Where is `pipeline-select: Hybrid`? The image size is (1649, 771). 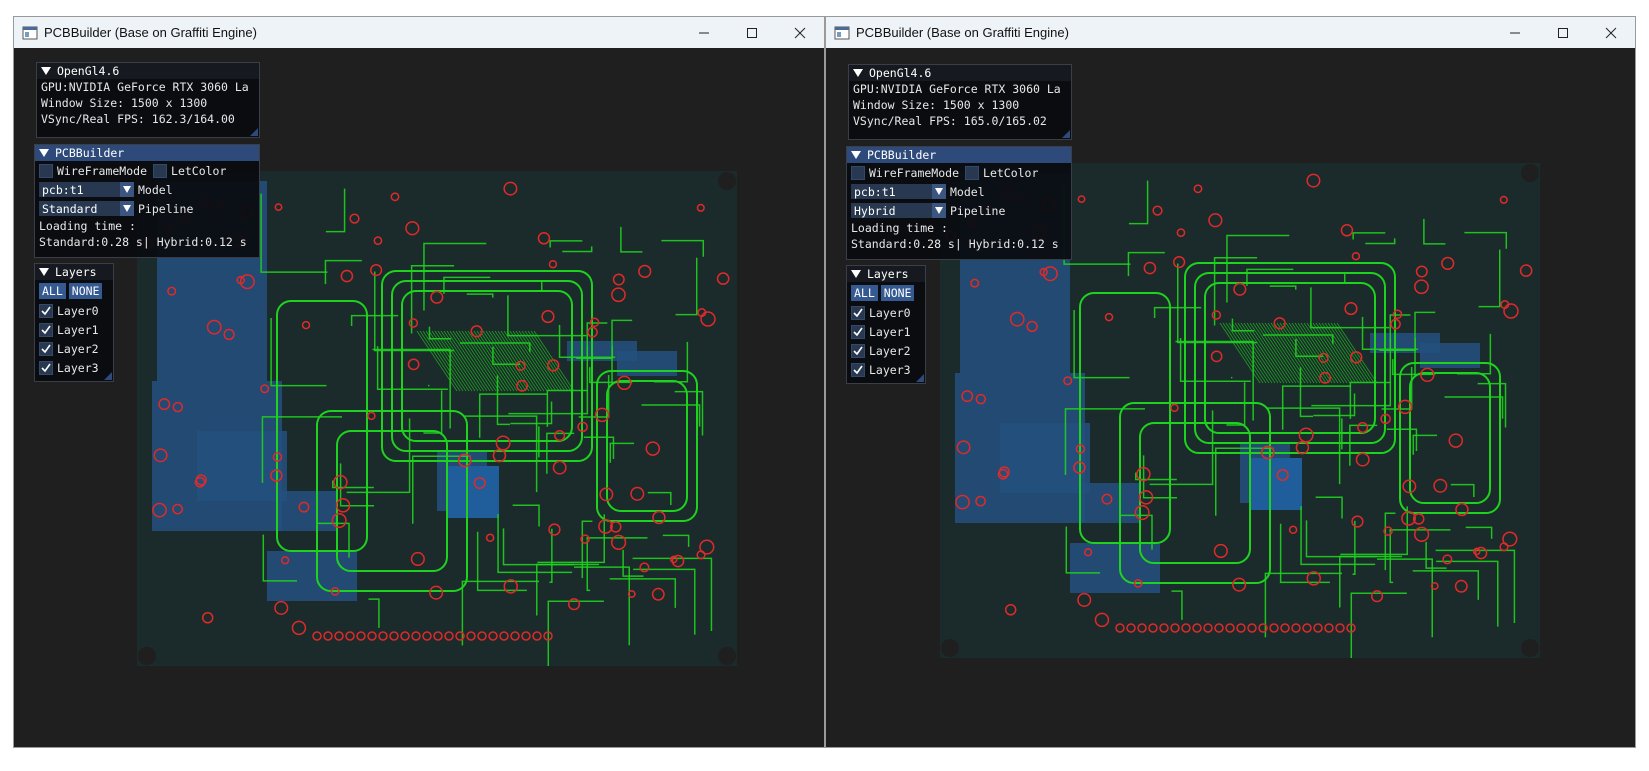 pipeline-select: Hybrid is located at coordinates (898, 210).